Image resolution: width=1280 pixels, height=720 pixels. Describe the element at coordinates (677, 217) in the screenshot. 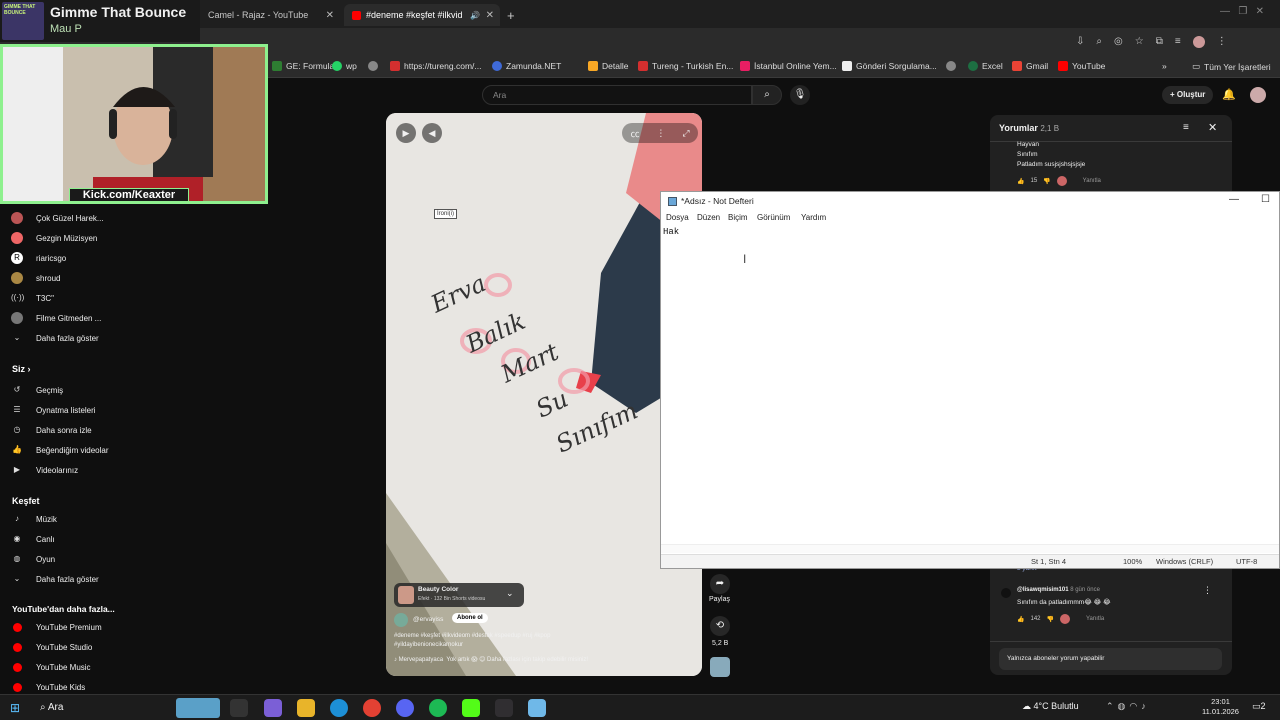

I see `menu-file: Dosya` at that location.